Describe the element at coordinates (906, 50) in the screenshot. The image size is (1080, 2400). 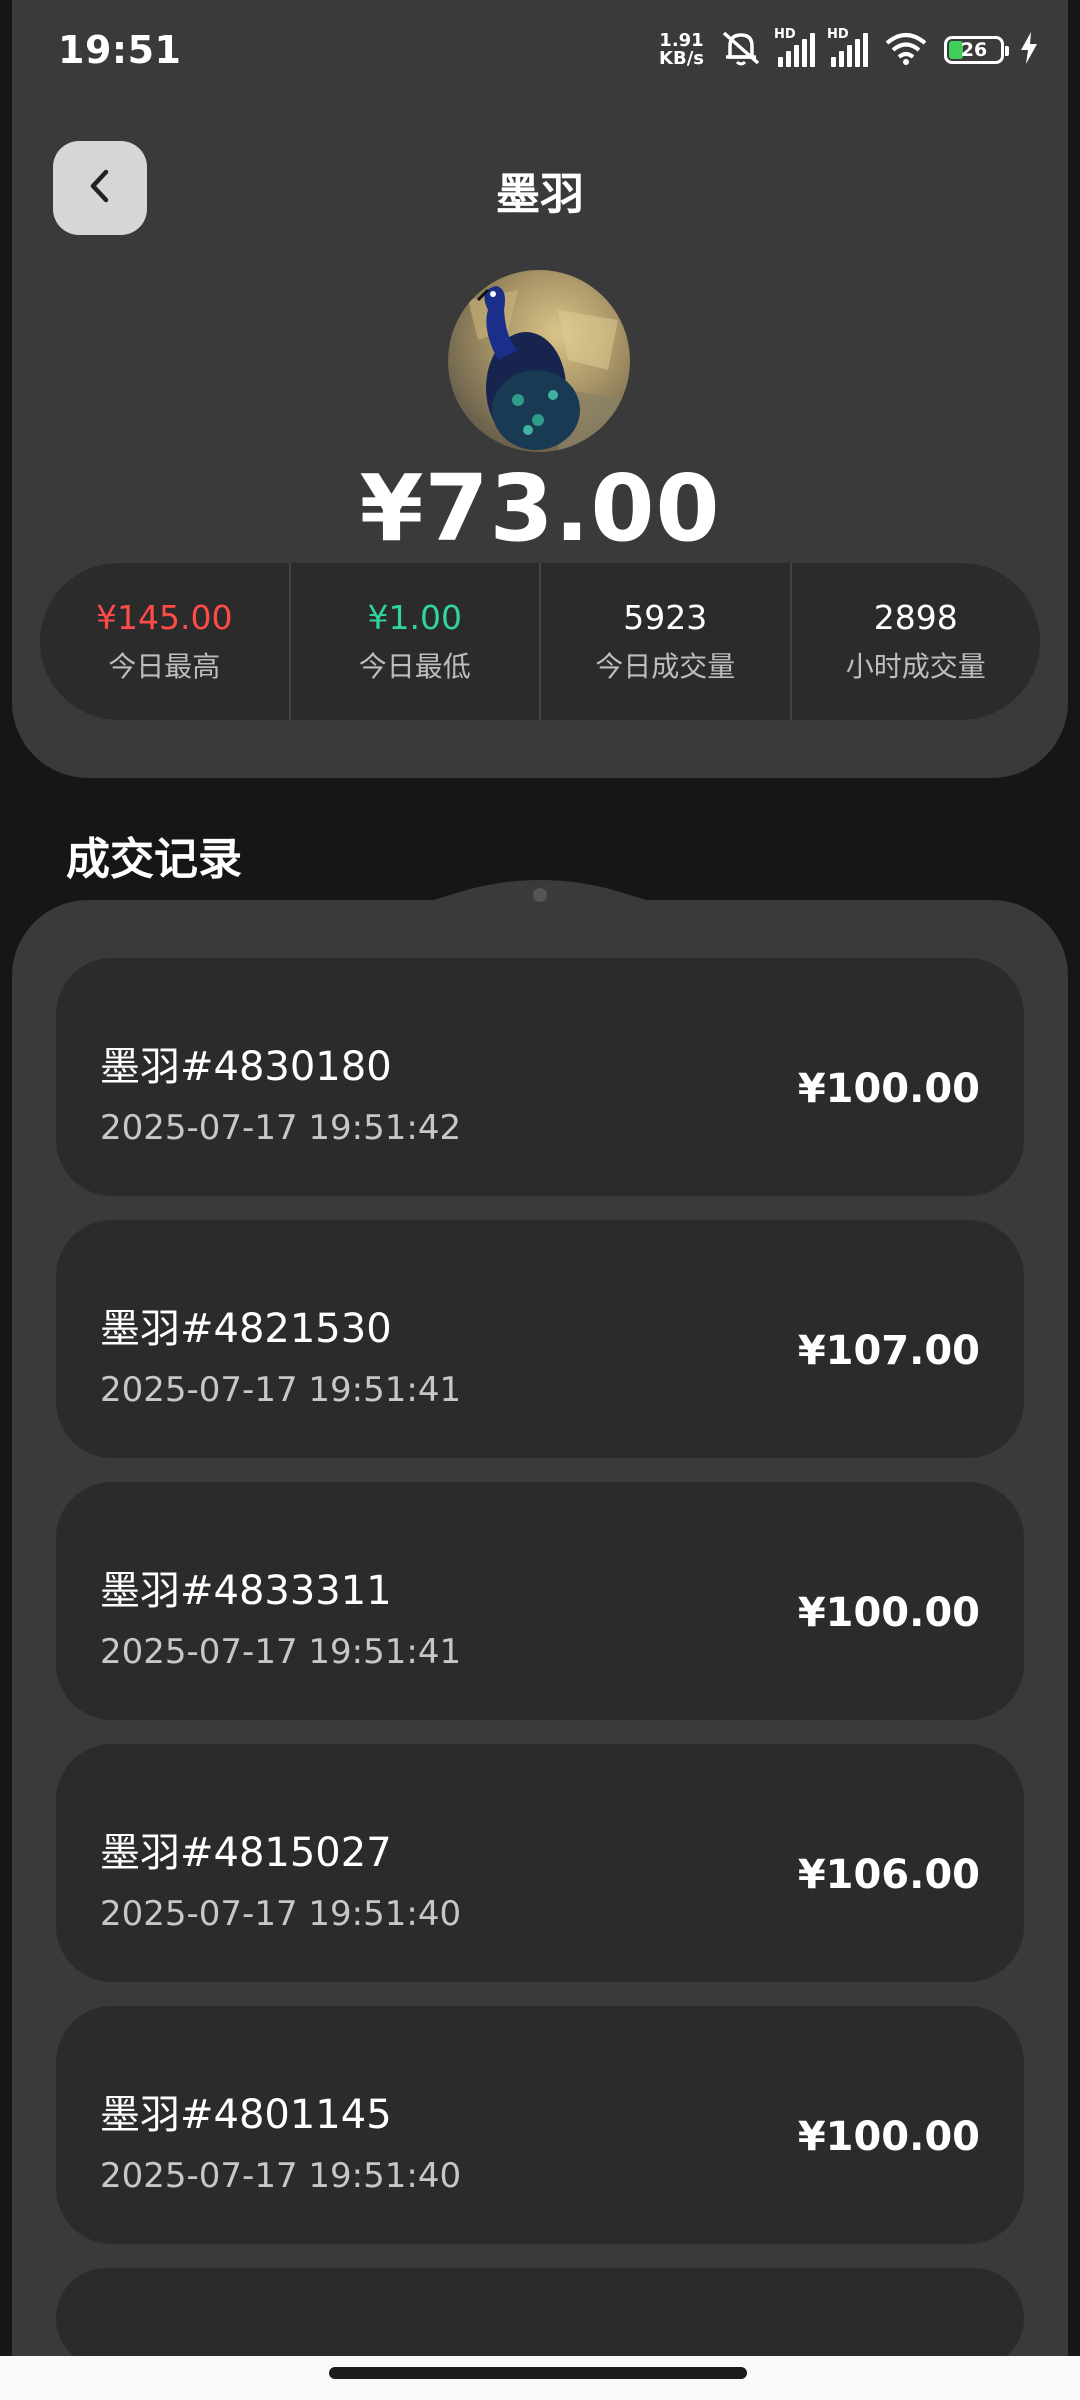
I see `wifi-icon` at that location.